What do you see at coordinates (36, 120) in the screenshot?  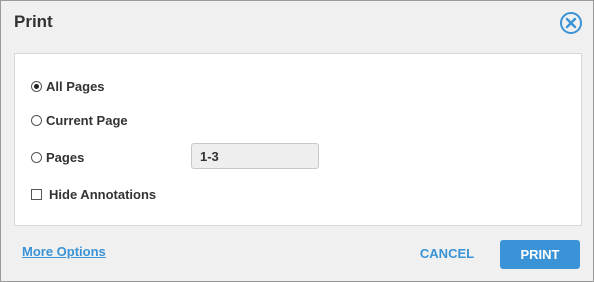 I see `current-page-radio` at bounding box center [36, 120].